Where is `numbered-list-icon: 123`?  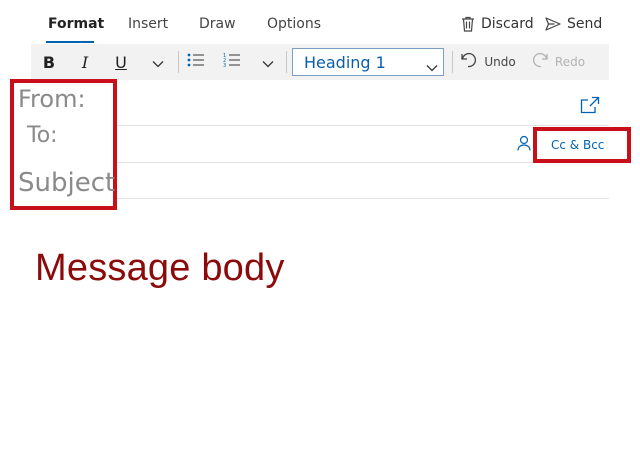
numbered-list-icon: 123 is located at coordinates (232, 62).